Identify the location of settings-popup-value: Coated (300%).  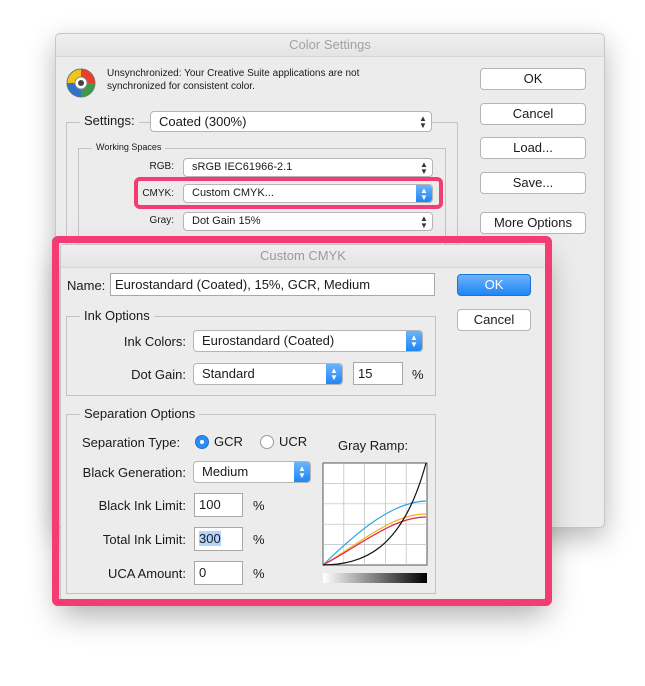
(203, 121).